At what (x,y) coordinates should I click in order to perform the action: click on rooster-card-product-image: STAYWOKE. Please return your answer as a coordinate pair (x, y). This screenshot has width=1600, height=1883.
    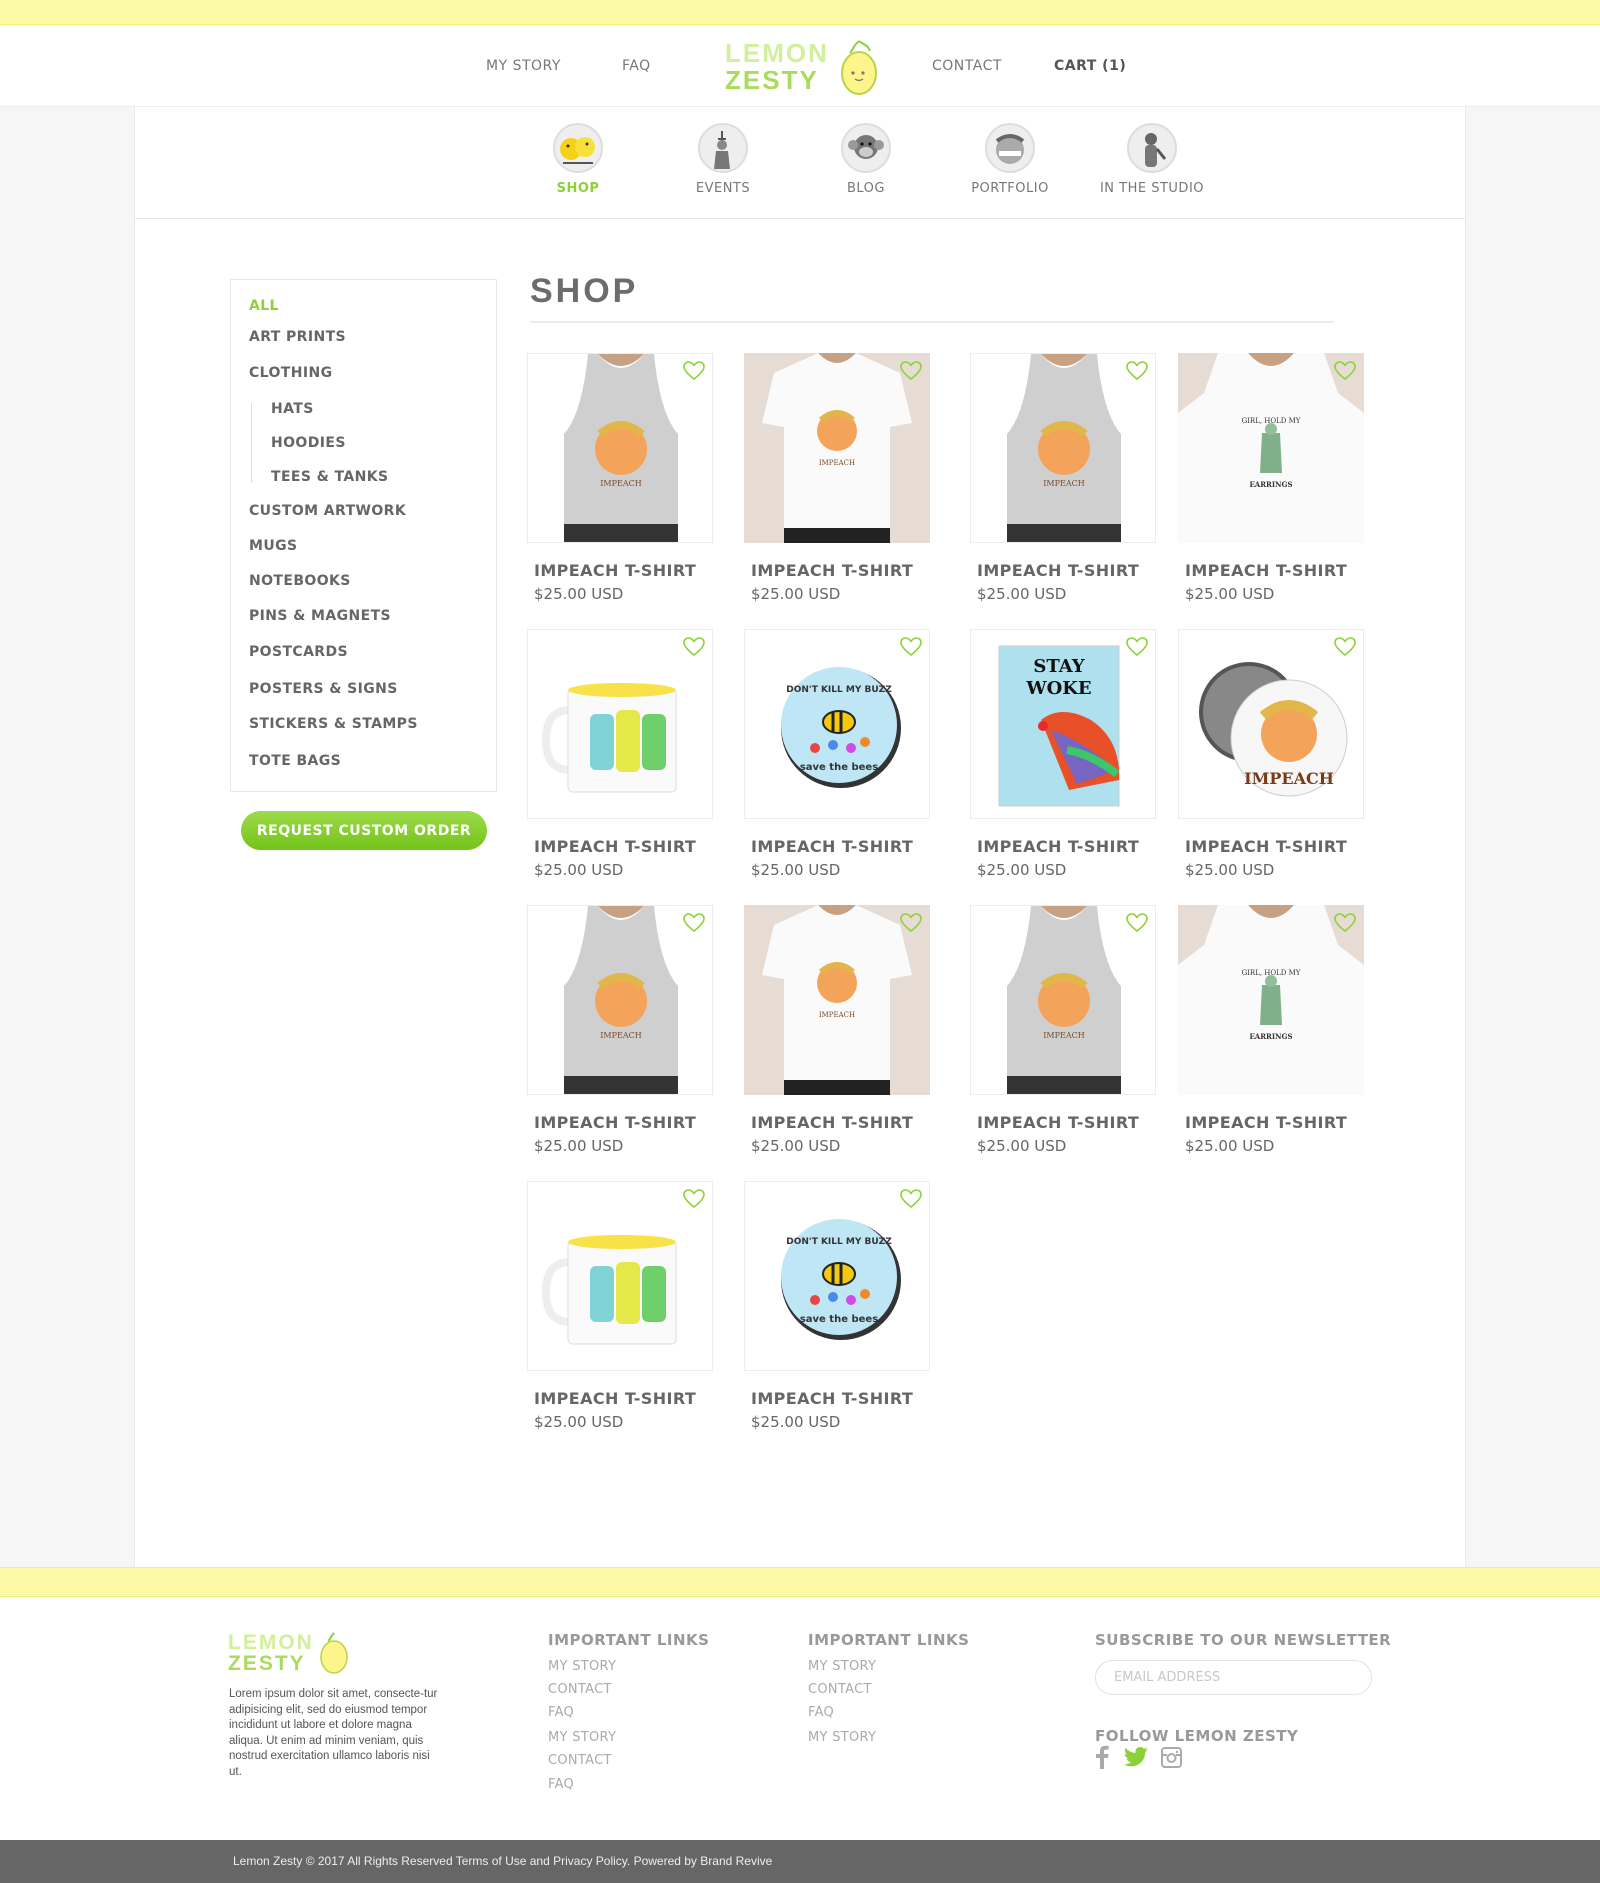
    Looking at the image, I should click on (1063, 724).